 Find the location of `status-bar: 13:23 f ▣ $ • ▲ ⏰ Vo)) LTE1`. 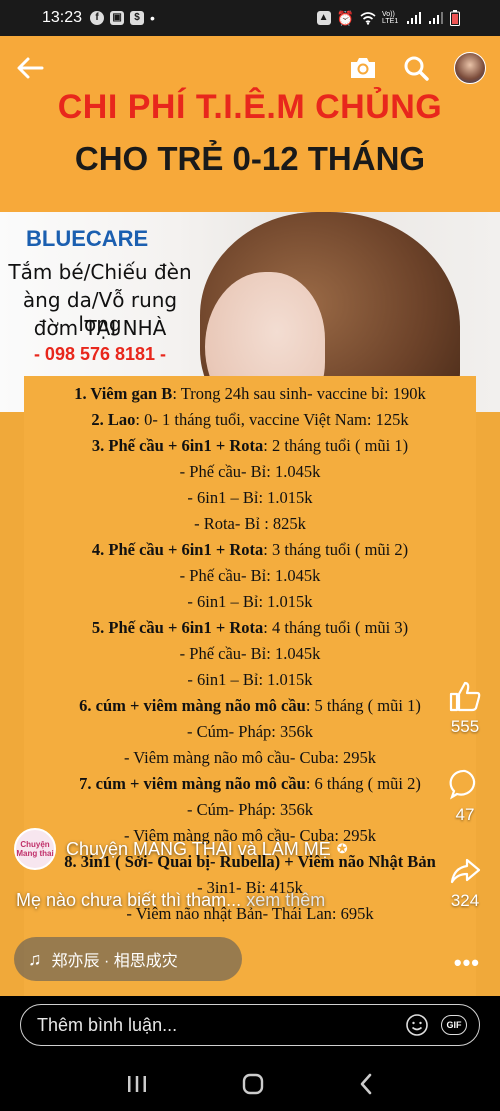

status-bar: 13:23 f ▣ $ • ▲ ⏰ Vo)) LTE1 is located at coordinates (250, 18).